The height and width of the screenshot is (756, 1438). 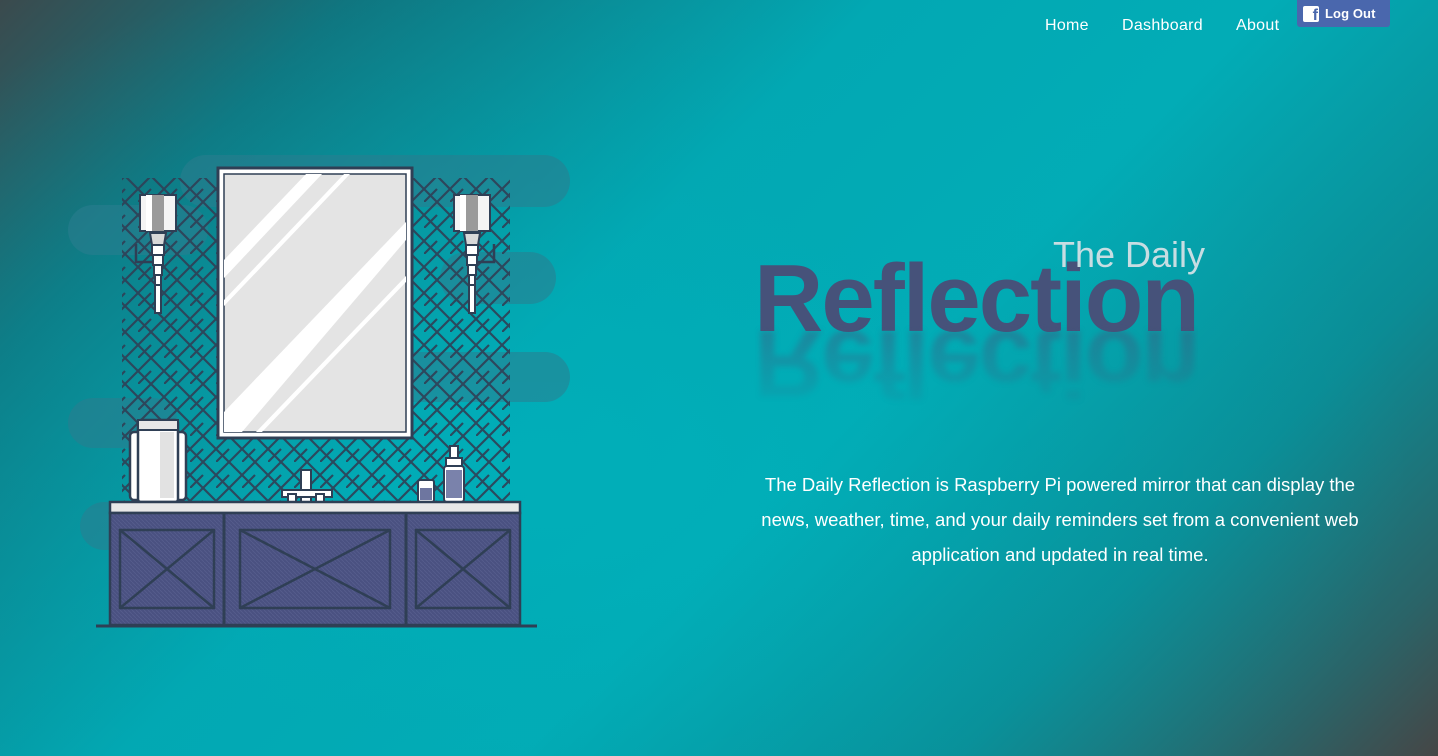 I want to click on vanity-cabinet, so click(x=315, y=569).